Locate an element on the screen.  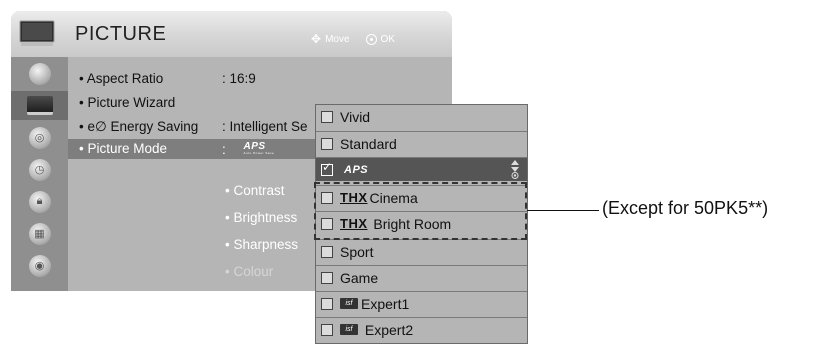
dropdown-item-label: APS is located at coordinates (356, 169).